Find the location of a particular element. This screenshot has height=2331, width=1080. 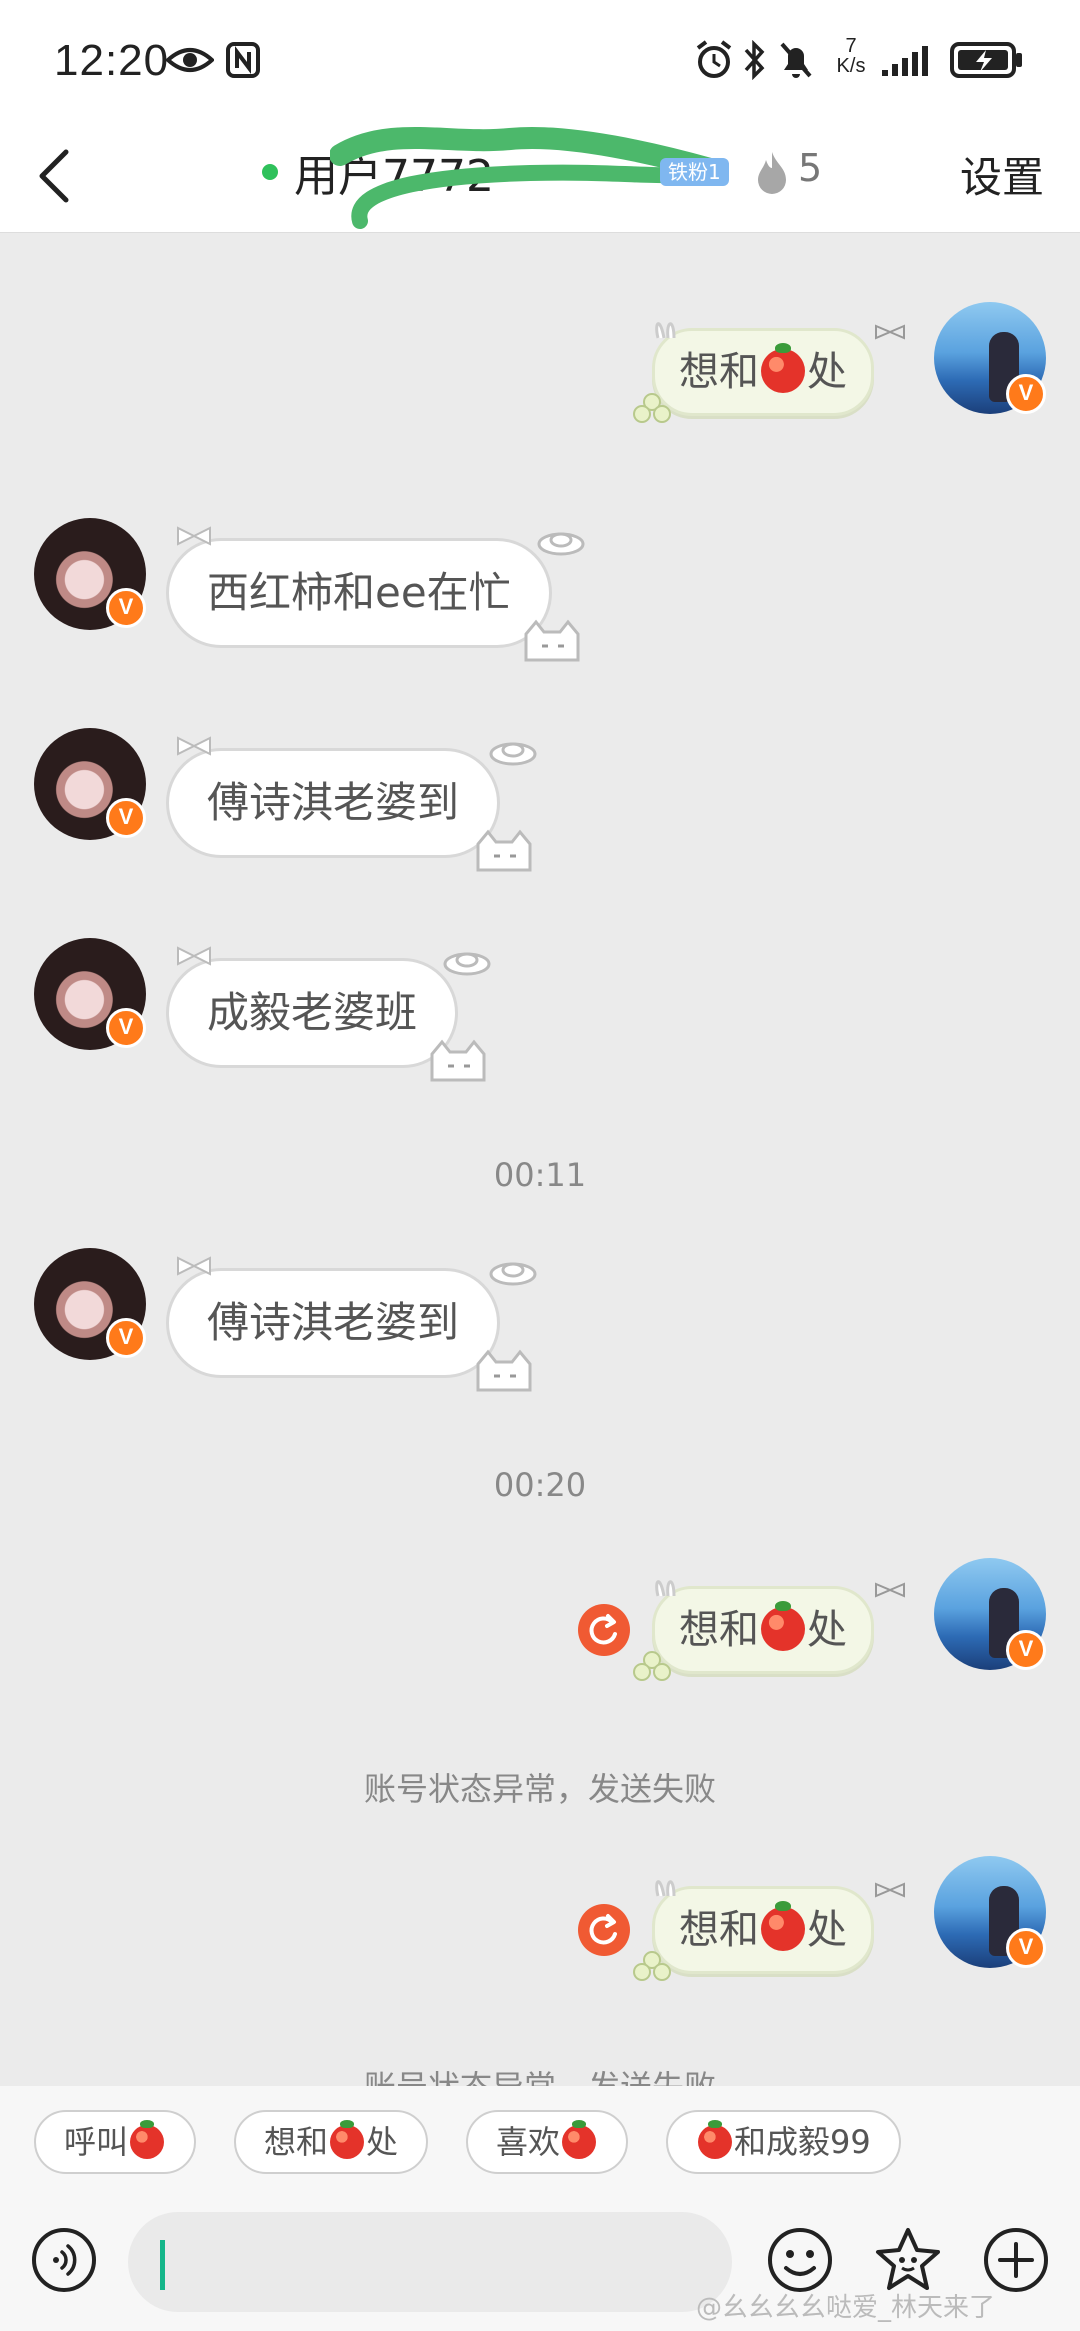

chip-label: 想和 is located at coordinates (296, 2142).